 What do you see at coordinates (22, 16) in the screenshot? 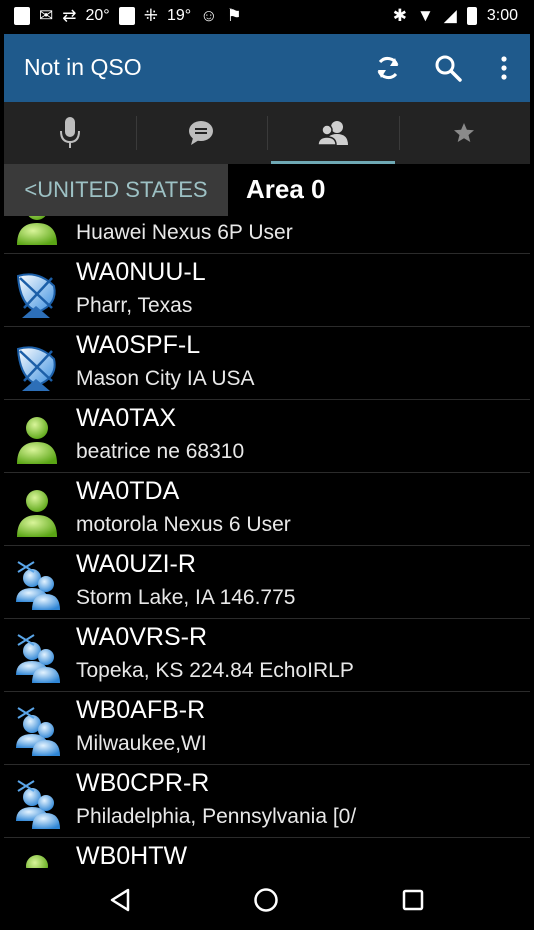
I see `notification-icon` at bounding box center [22, 16].